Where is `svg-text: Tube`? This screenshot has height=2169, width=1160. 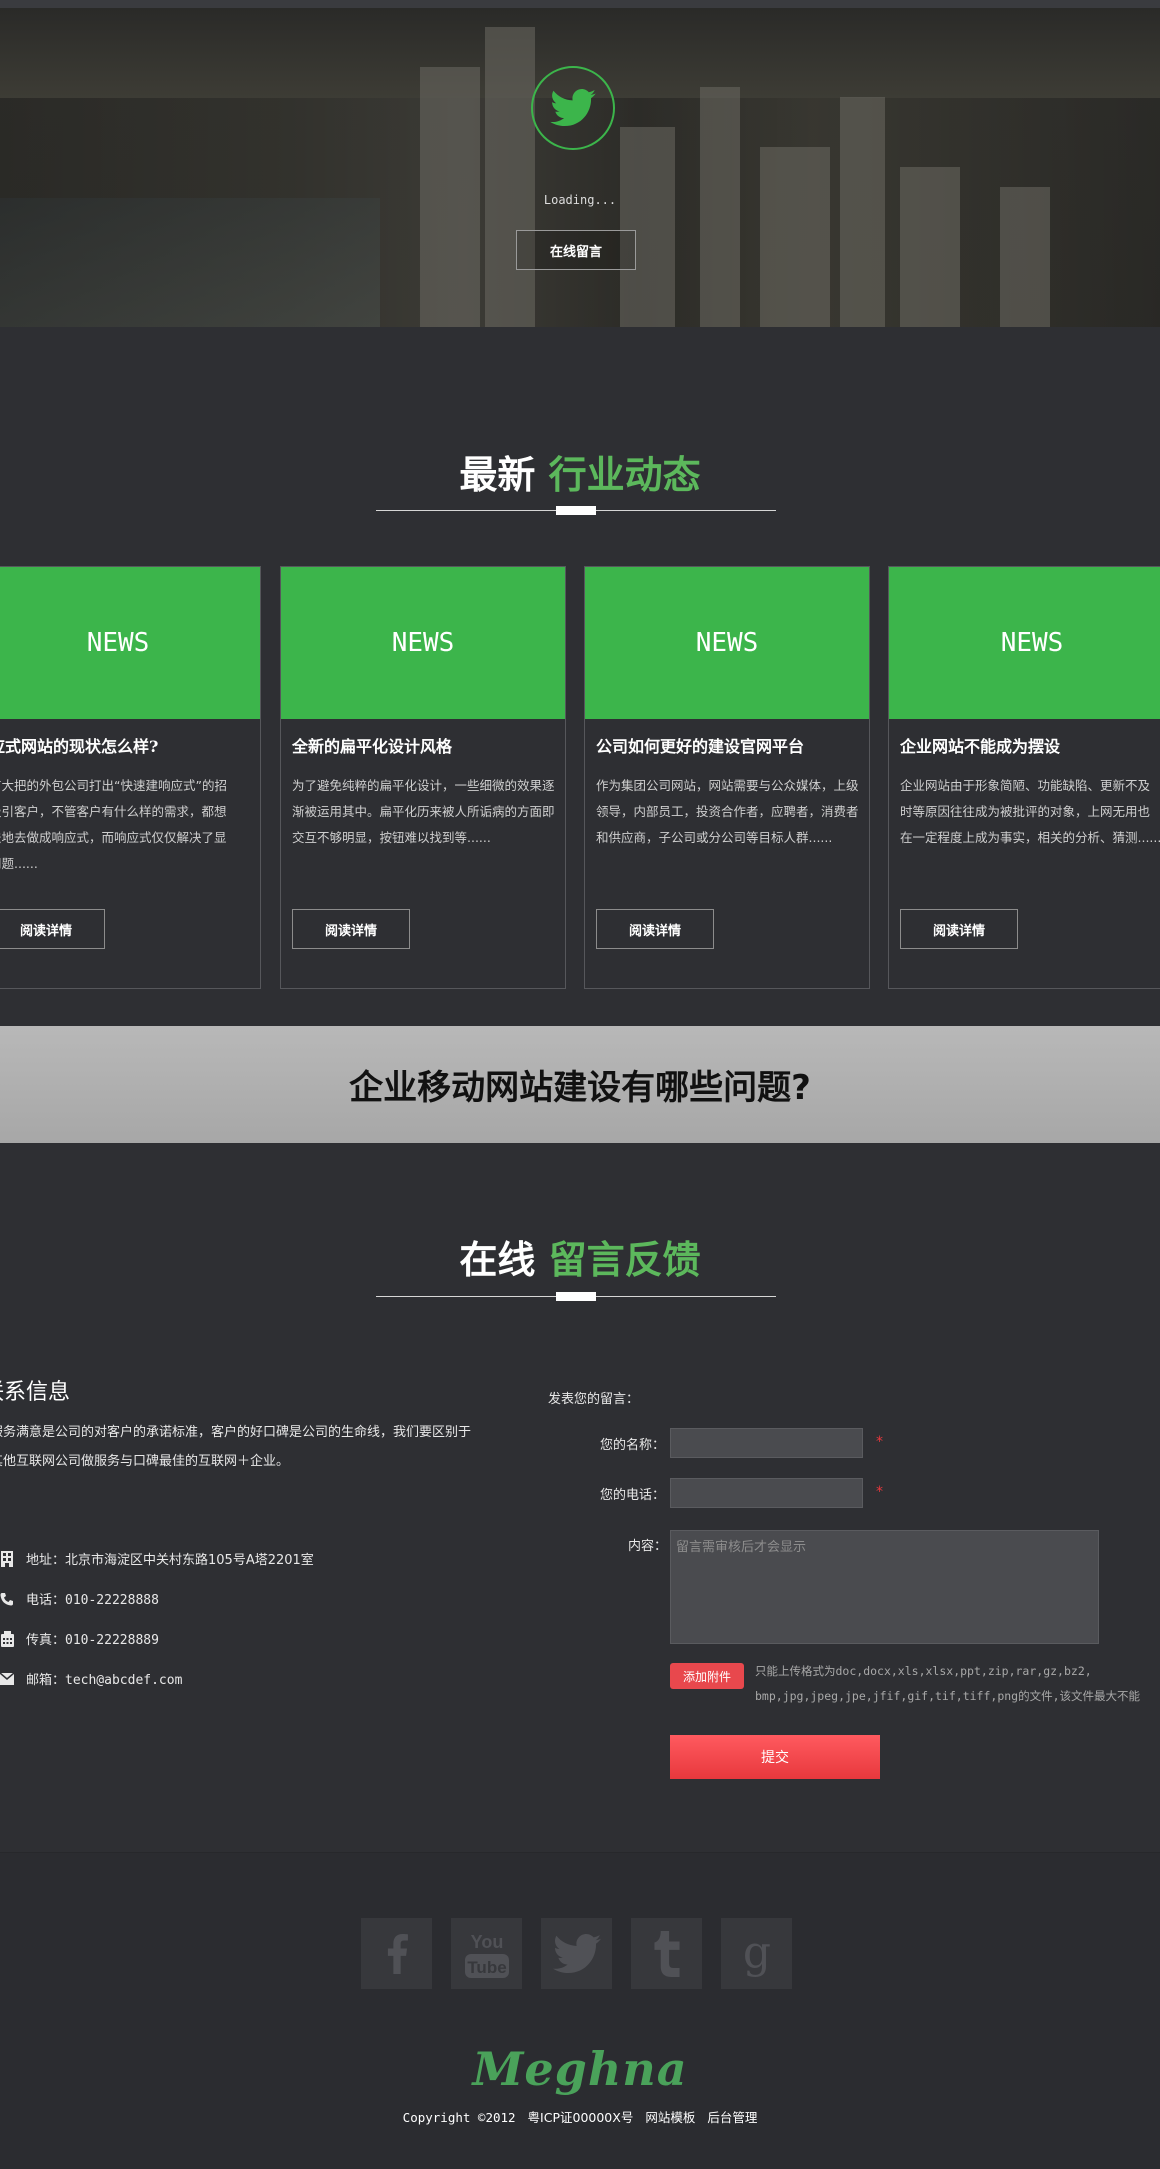 svg-text: Tube is located at coordinates (486, 1967).